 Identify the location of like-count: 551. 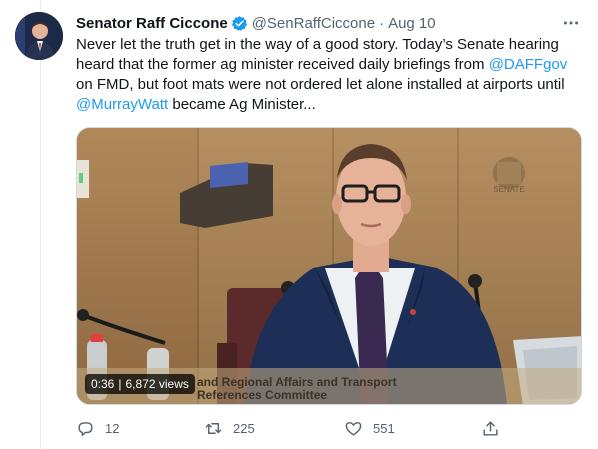
(384, 428).